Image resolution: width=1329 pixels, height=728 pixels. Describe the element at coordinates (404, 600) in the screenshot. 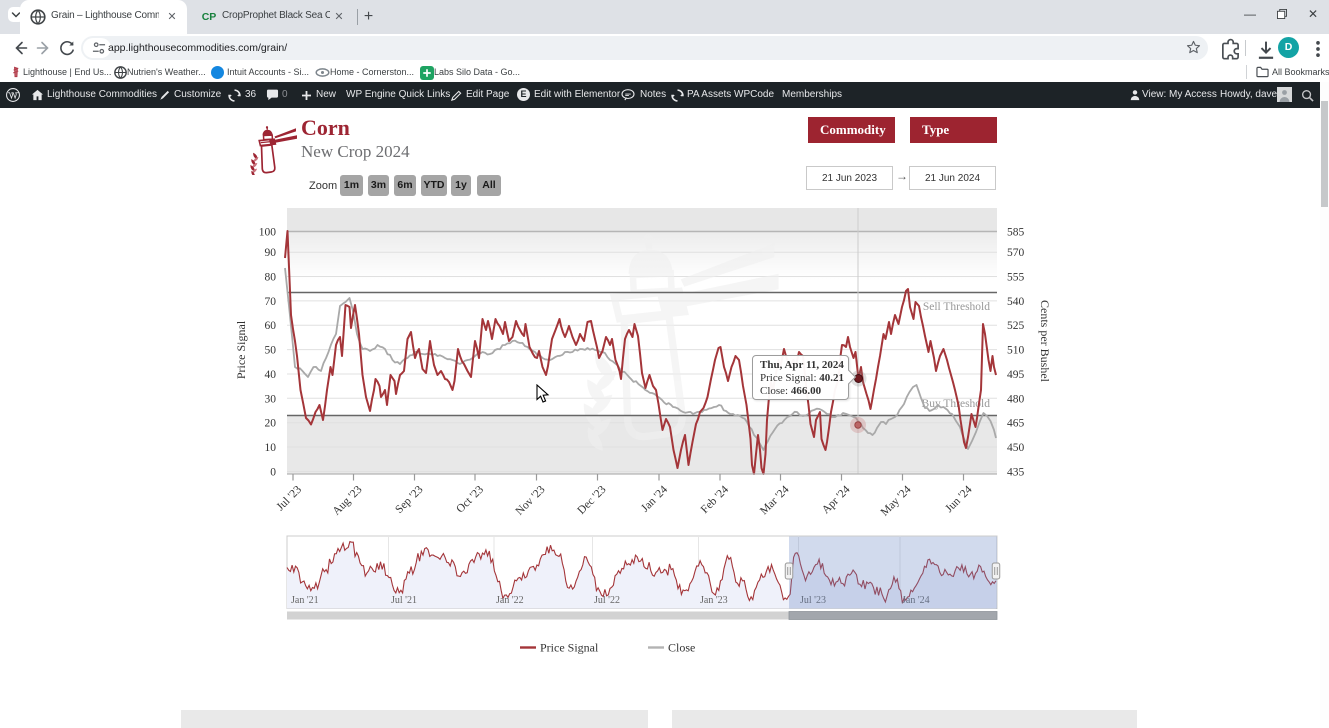

I see `svg-text: Jul '21` at that location.